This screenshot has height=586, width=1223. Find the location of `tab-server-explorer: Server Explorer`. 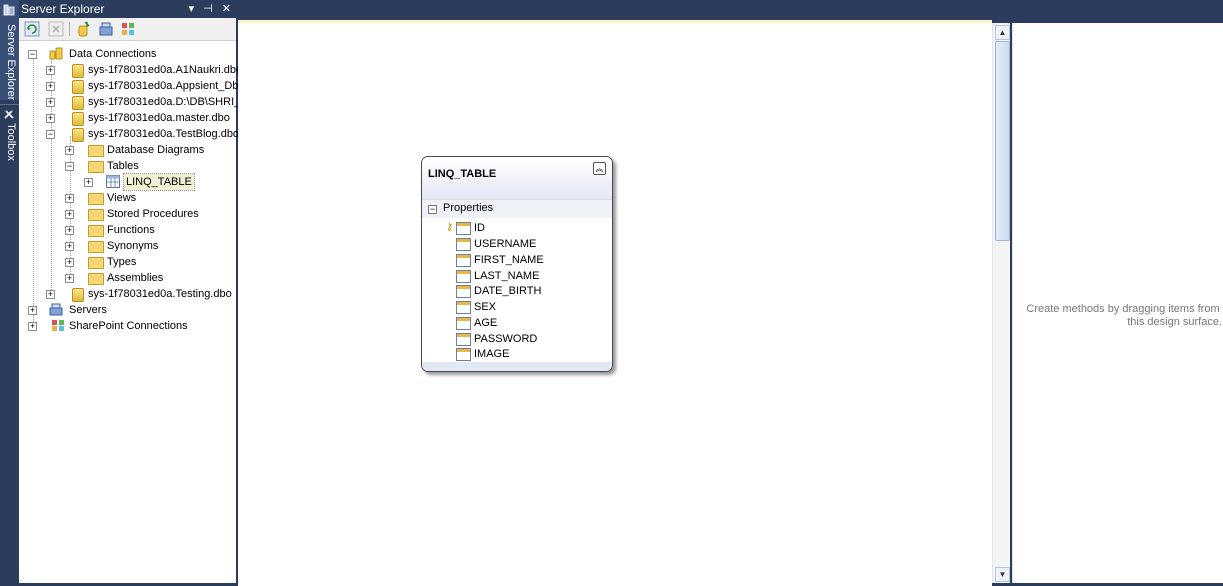

tab-server-explorer: Server Explorer is located at coordinates (9, 50).